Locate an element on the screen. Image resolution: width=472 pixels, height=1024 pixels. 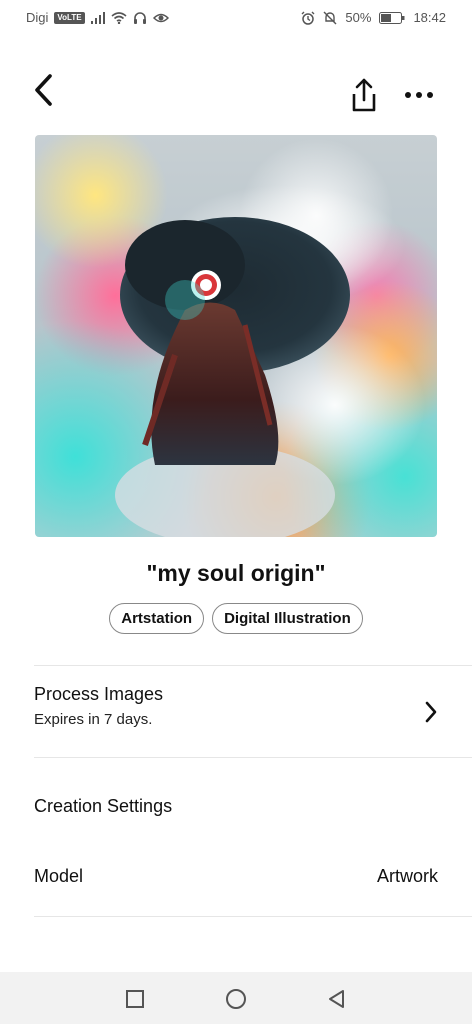
model-value: Artwork is located at coordinates (407, 876).